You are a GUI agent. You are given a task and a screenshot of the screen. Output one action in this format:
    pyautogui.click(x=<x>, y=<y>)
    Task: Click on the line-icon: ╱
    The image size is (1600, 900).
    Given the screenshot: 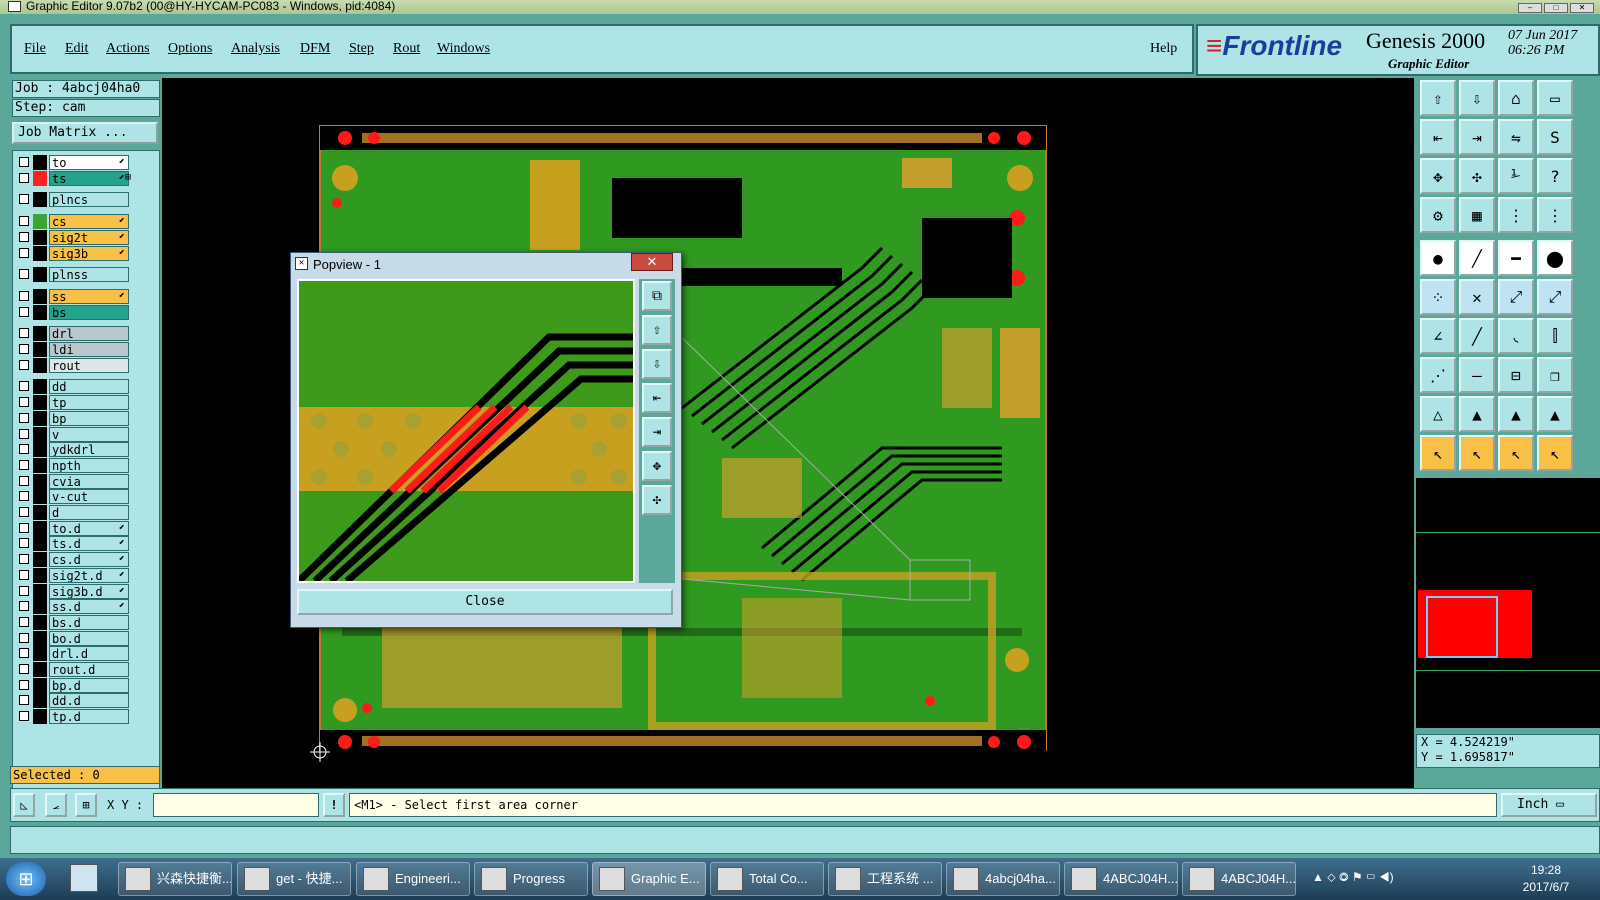 What is the action you would take?
    pyautogui.click(x=1477, y=258)
    